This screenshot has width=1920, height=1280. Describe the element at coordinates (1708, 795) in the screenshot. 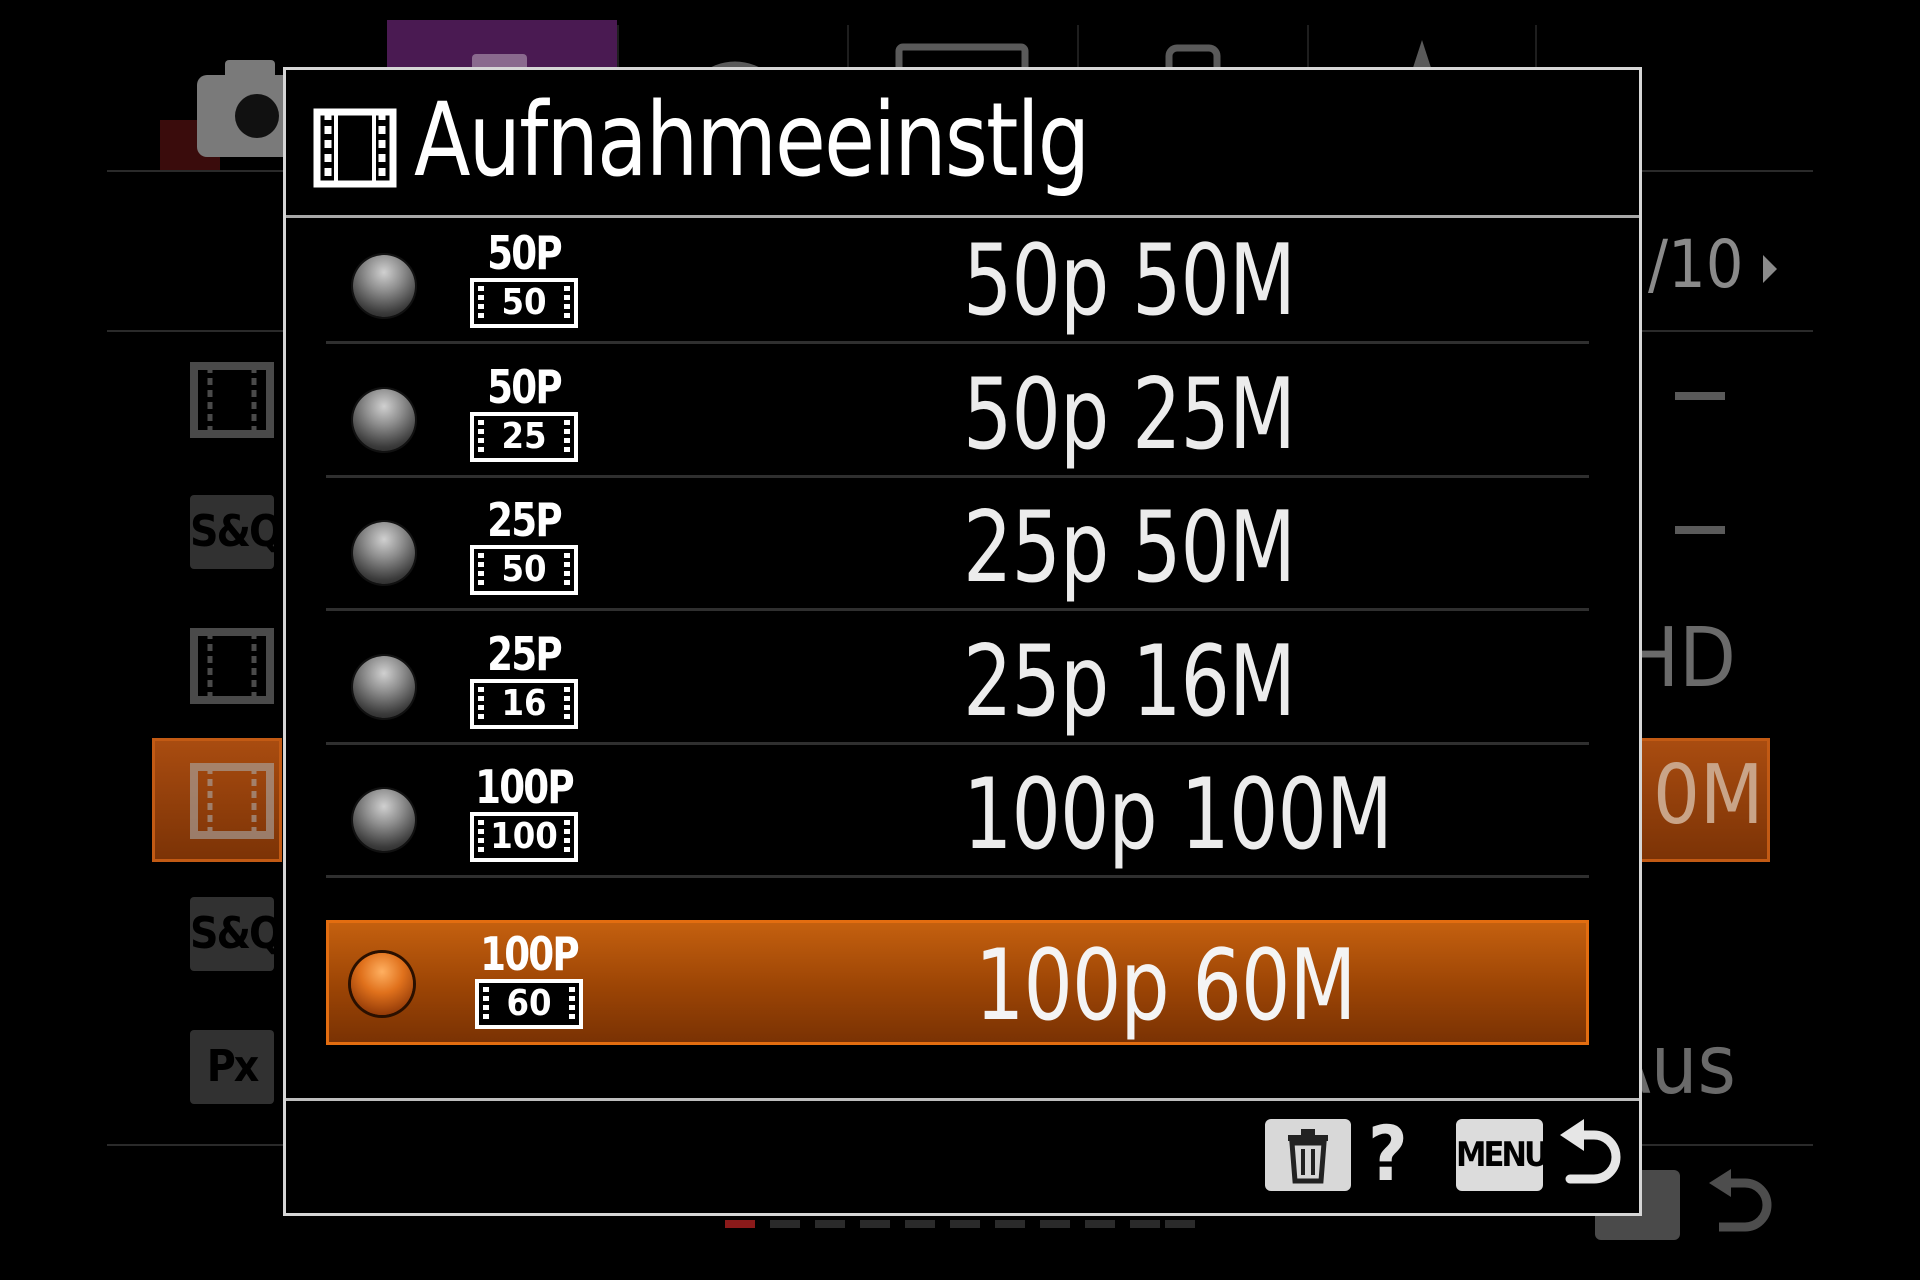

I see `value-bitrate: 0M` at that location.